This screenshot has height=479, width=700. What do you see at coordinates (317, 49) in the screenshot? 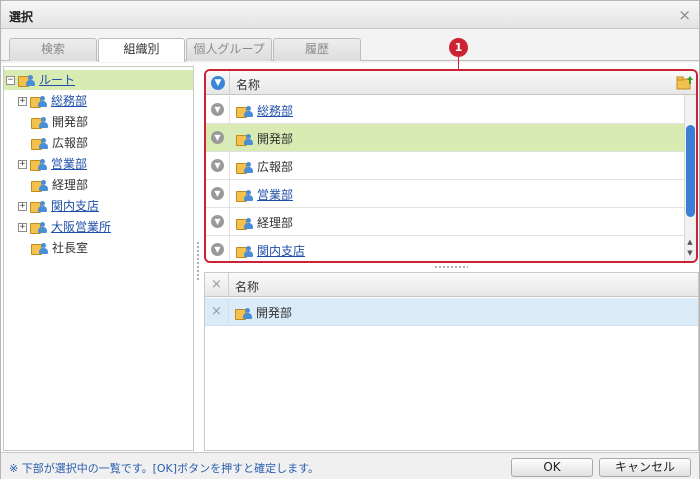
I see `tab-history: 履歴` at bounding box center [317, 49].